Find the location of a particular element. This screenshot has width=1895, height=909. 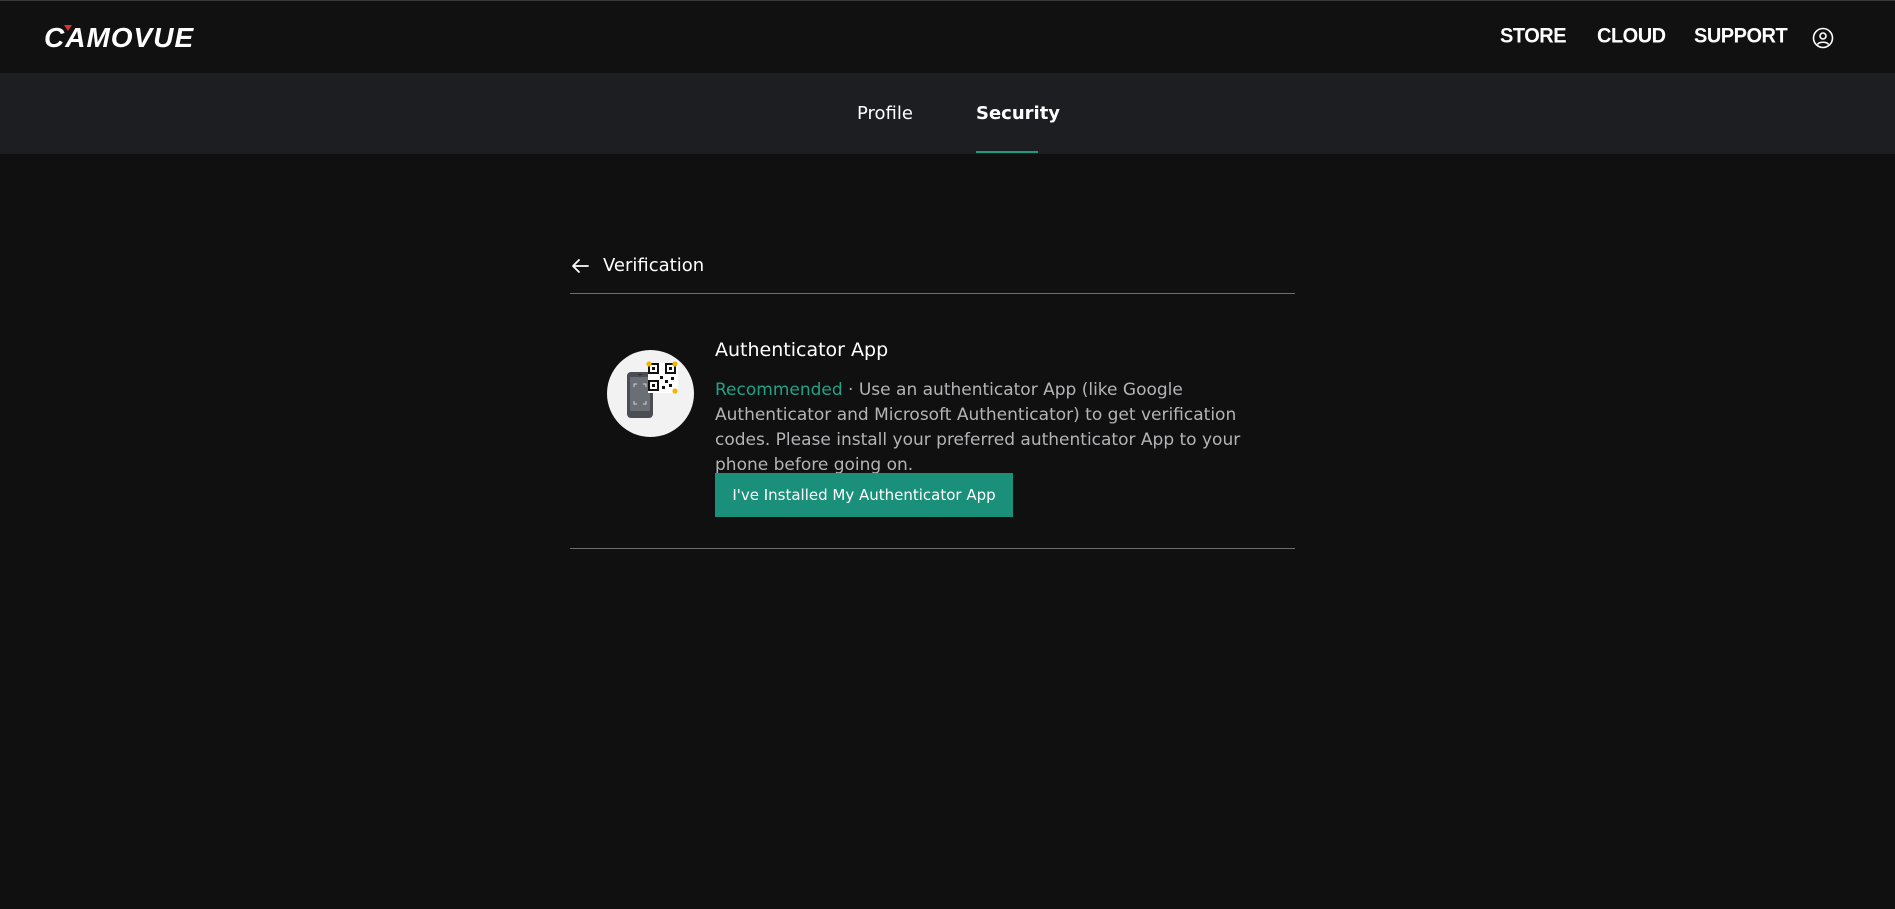

tab-security: Security is located at coordinates (1018, 113).